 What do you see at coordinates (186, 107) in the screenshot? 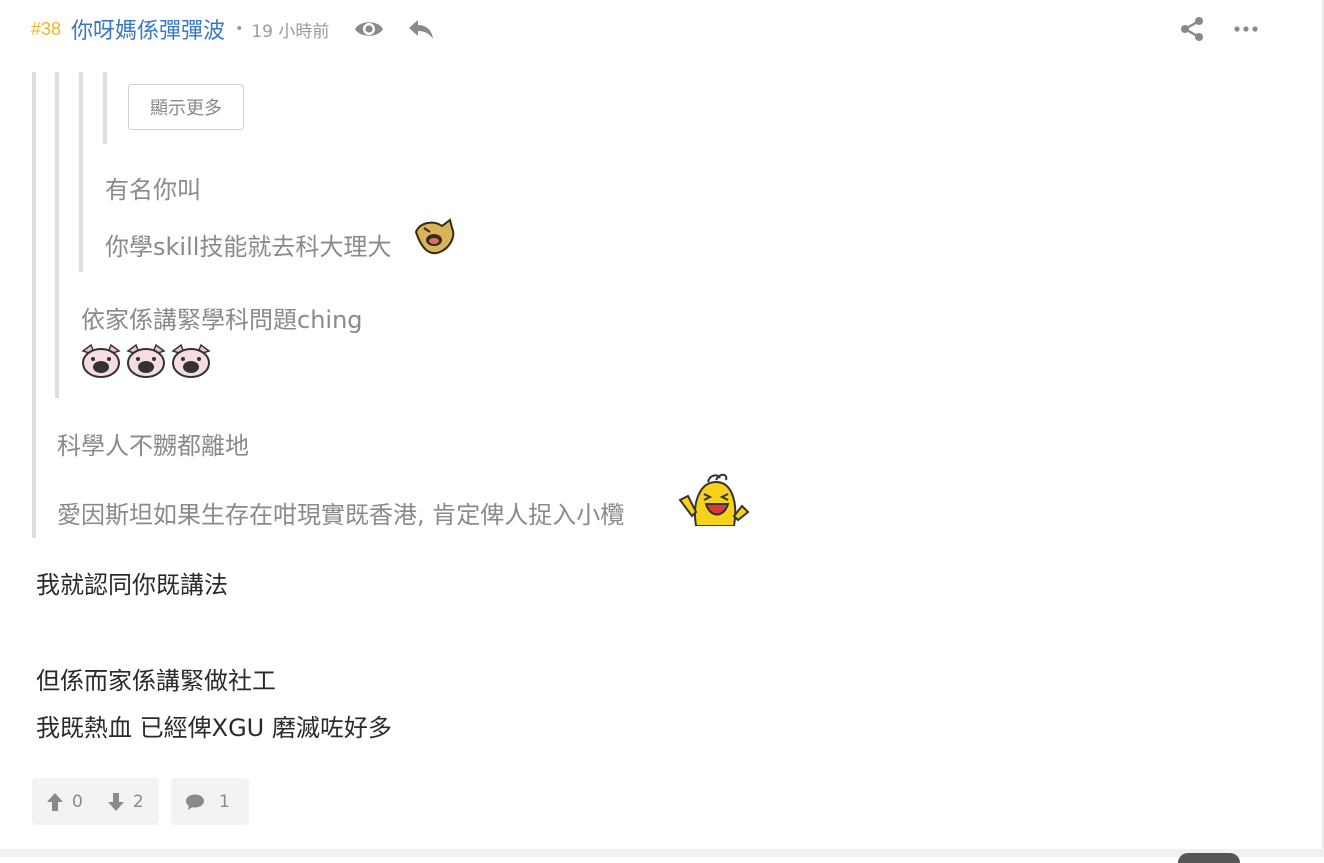
I see `show-more-button: 顯示更多` at bounding box center [186, 107].